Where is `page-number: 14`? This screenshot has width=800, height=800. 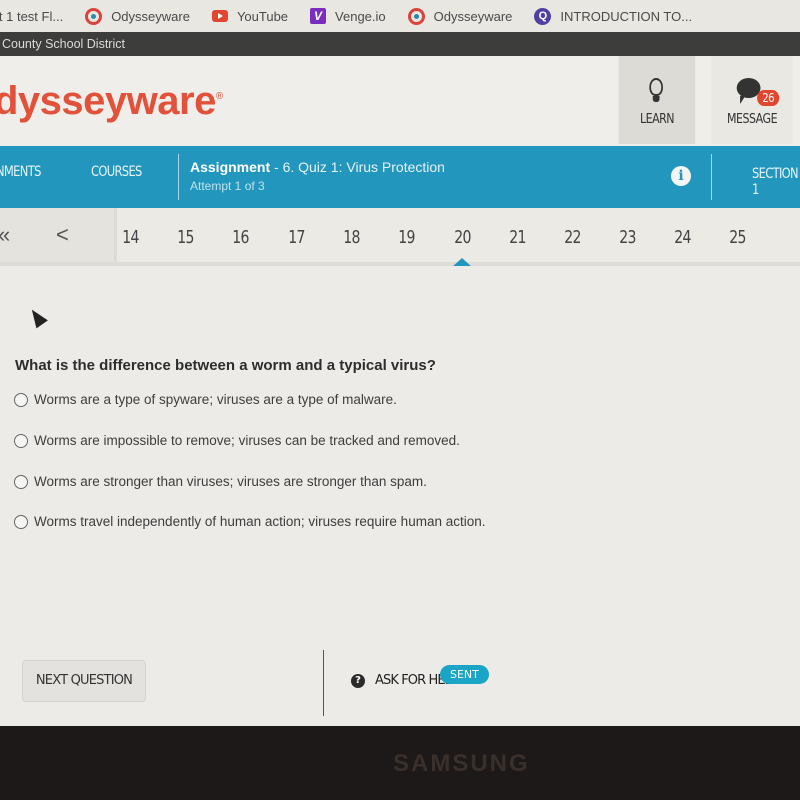 page-number: 14 is located at coordinates (130, 237).